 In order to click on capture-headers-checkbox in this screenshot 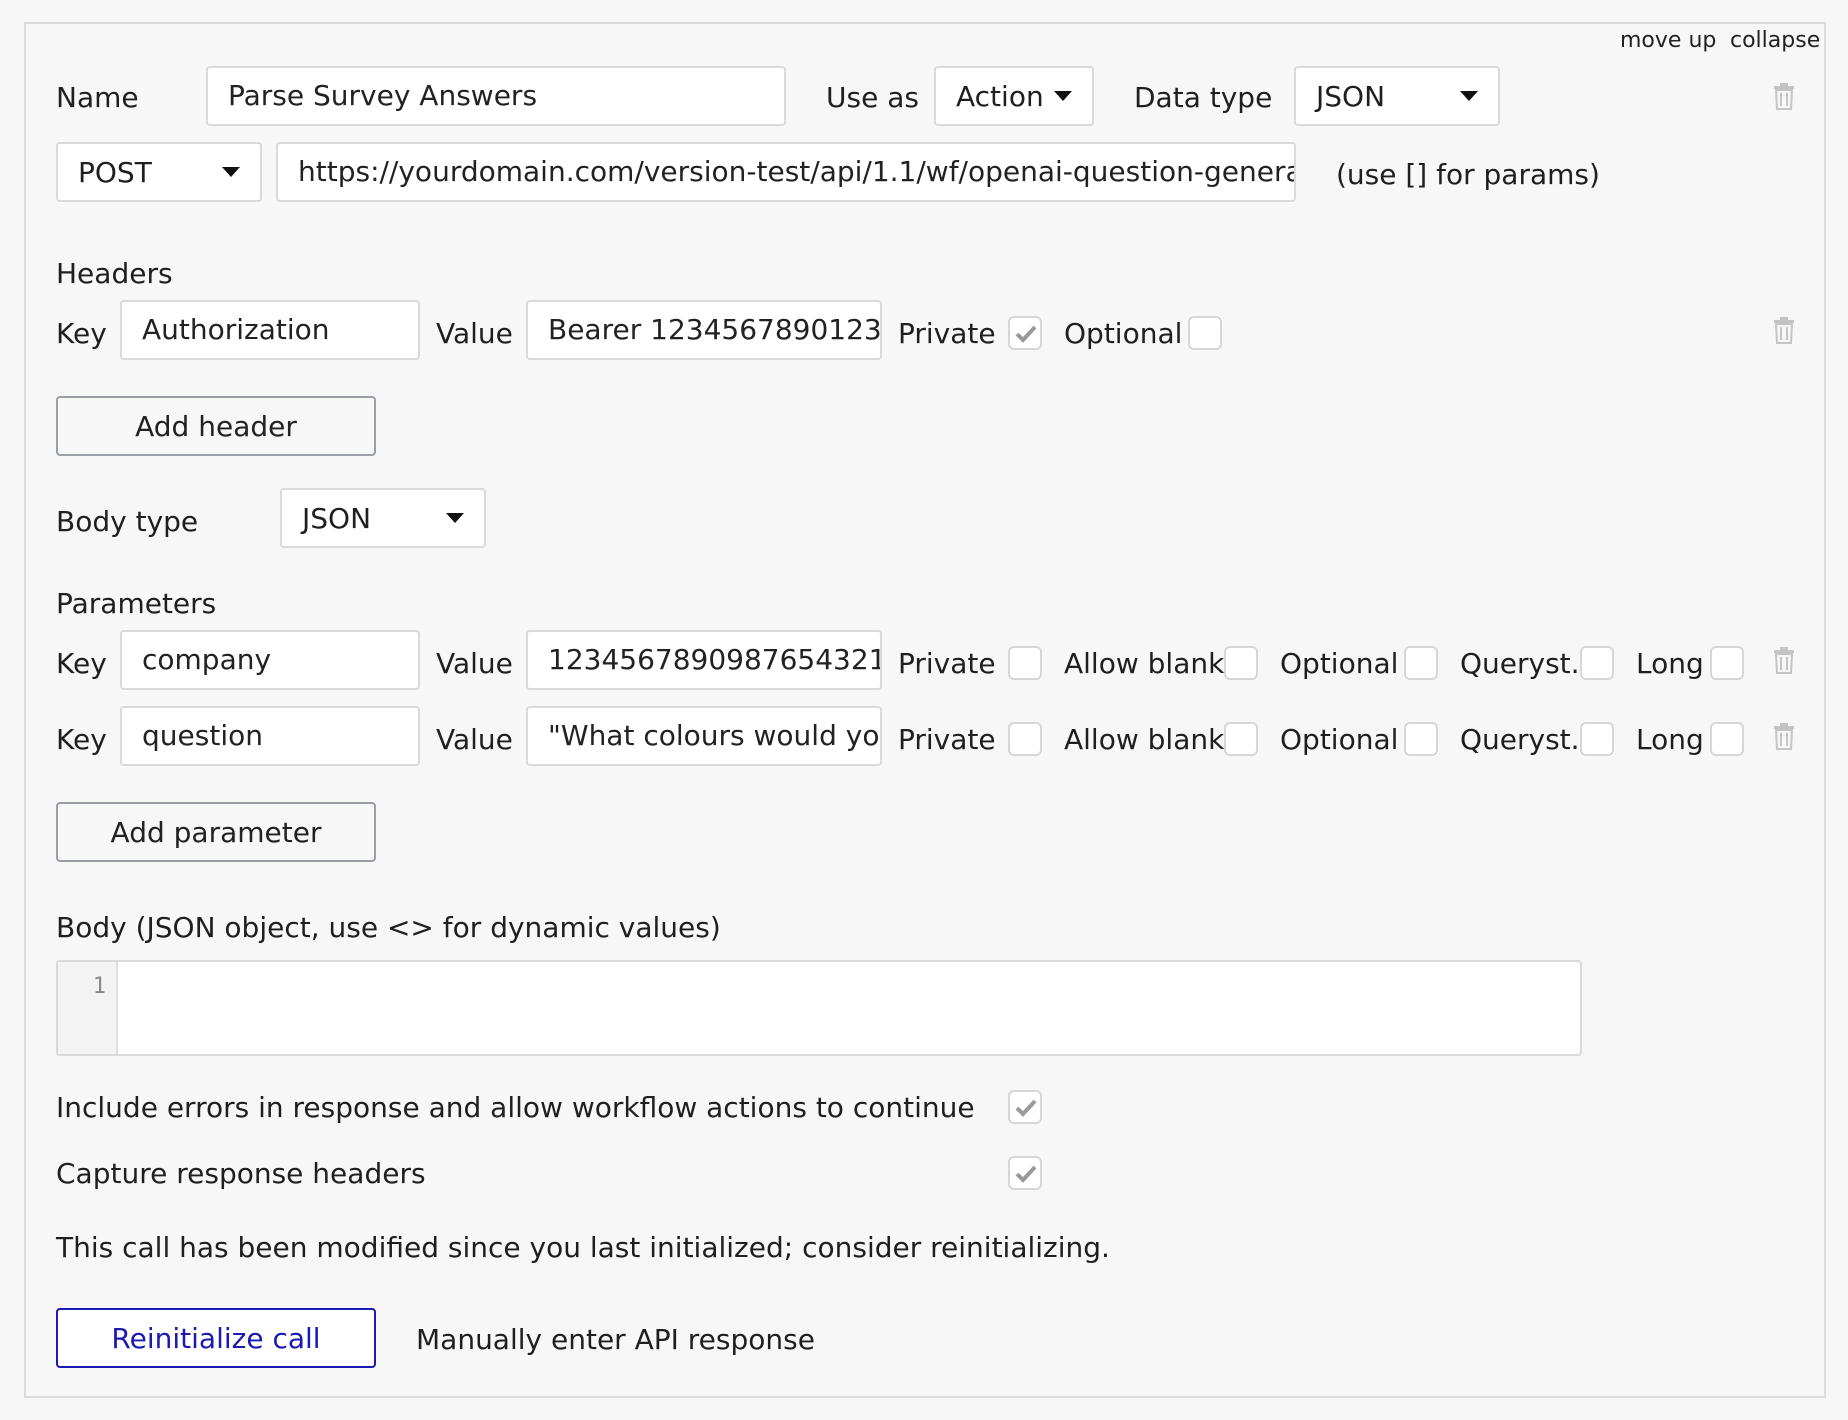, I will do `click(1025, 1173)`.